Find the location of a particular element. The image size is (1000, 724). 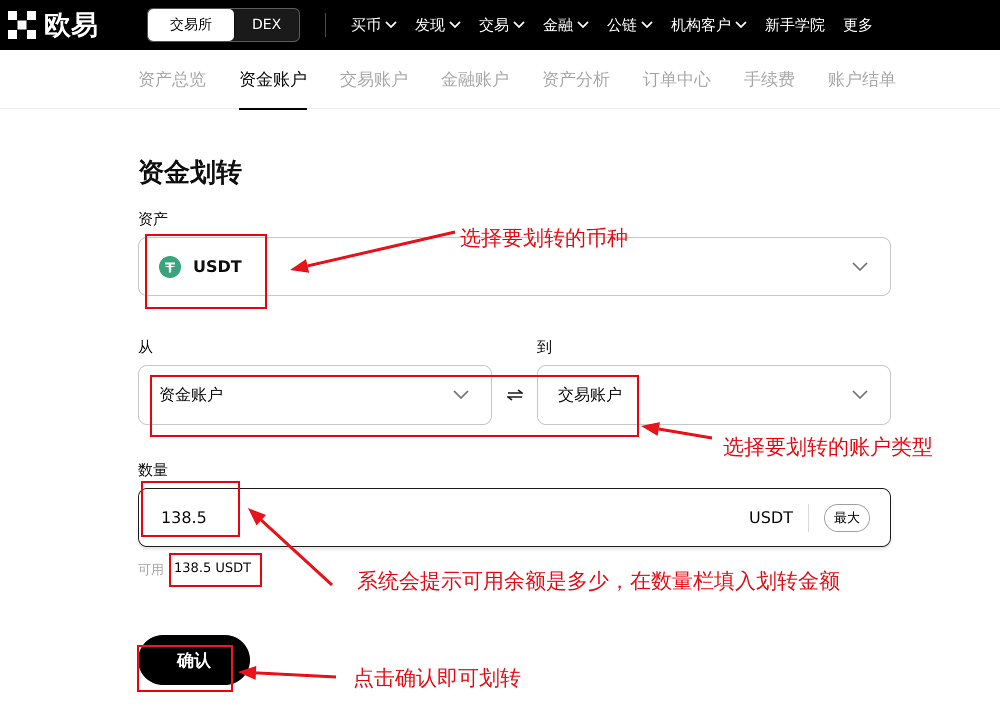

to-account-value: 交易账户 is located at coordinates (590, 395).